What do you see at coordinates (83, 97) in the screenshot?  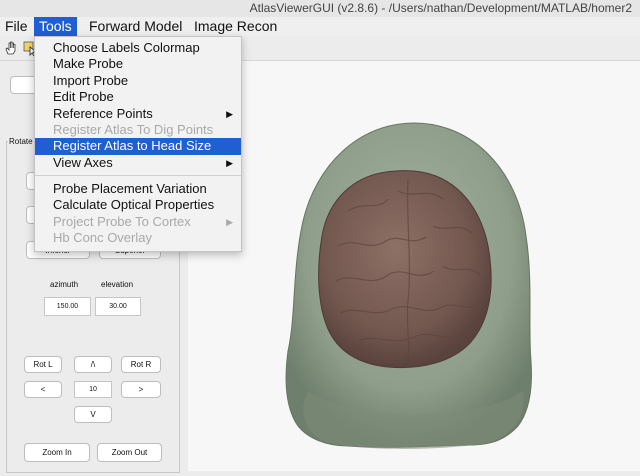 I see `menu-item-label: Edit Probe` at bounding box center [83, 97].